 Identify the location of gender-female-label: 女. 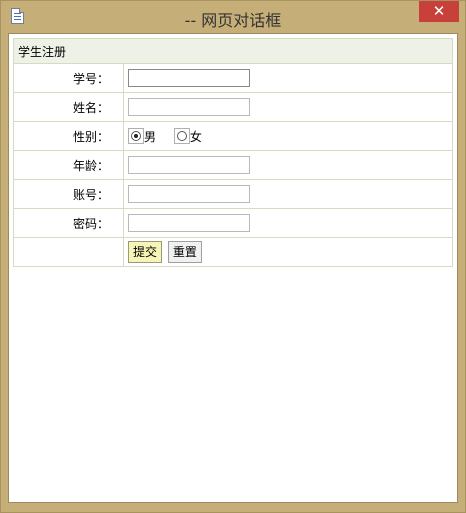
(195, 136).